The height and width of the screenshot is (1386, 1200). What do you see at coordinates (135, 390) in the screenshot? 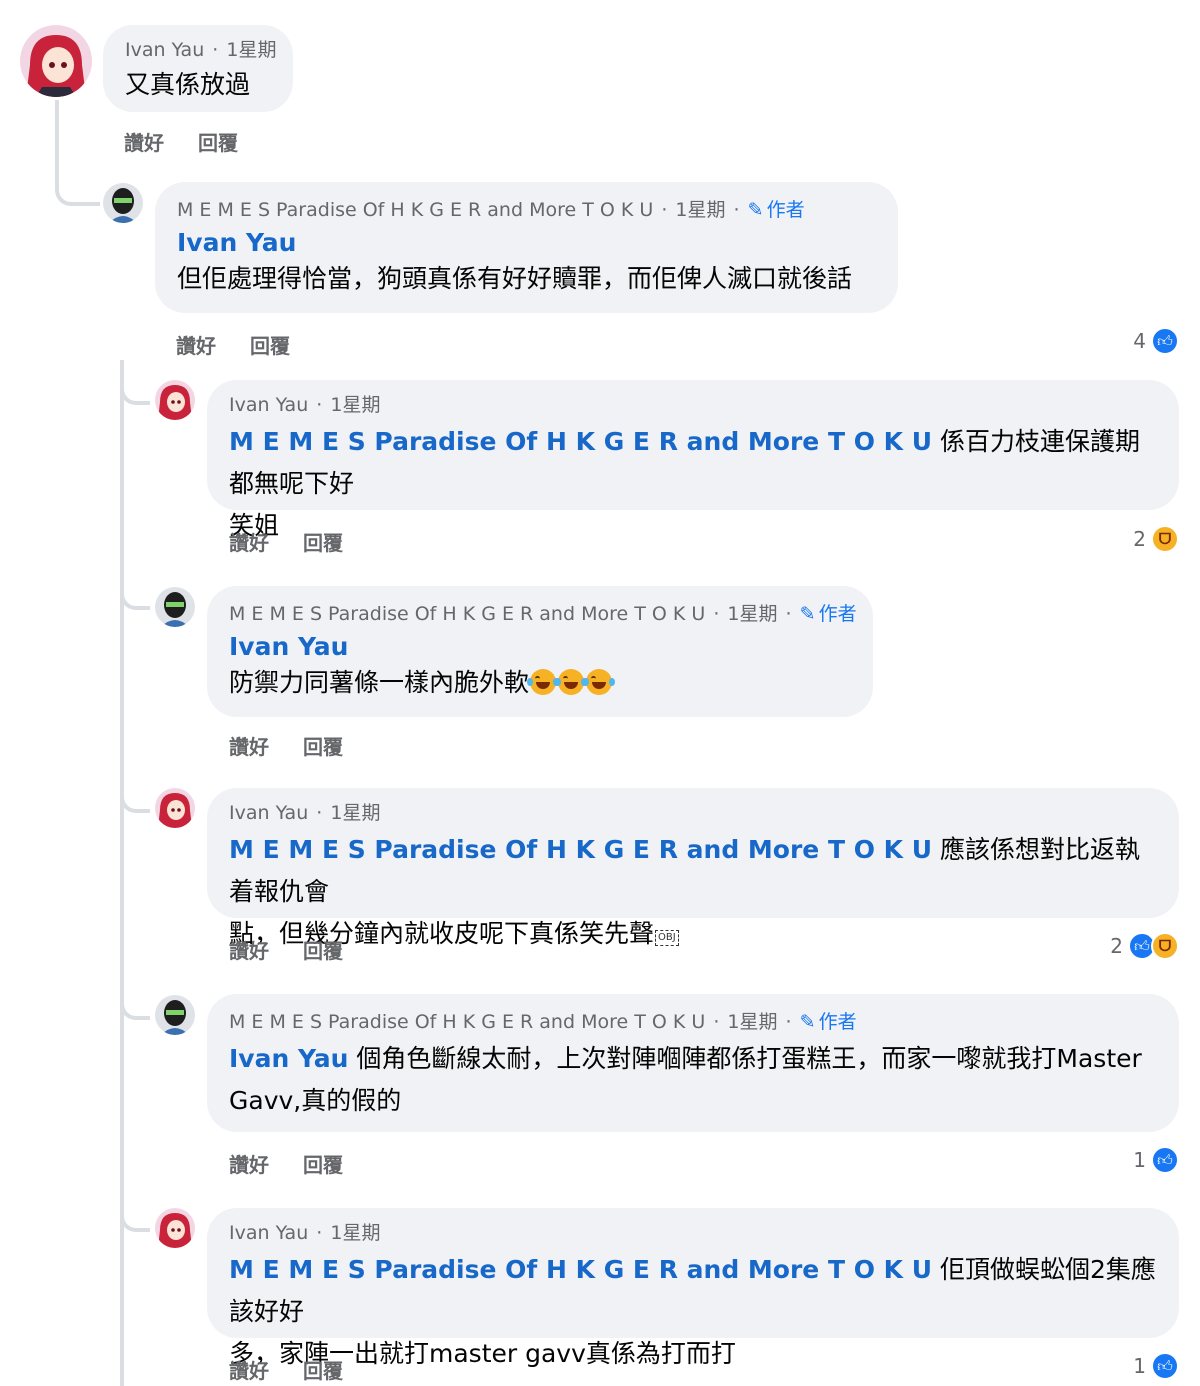
I see `thread-curve-c3` at bounding box center [135, 390].